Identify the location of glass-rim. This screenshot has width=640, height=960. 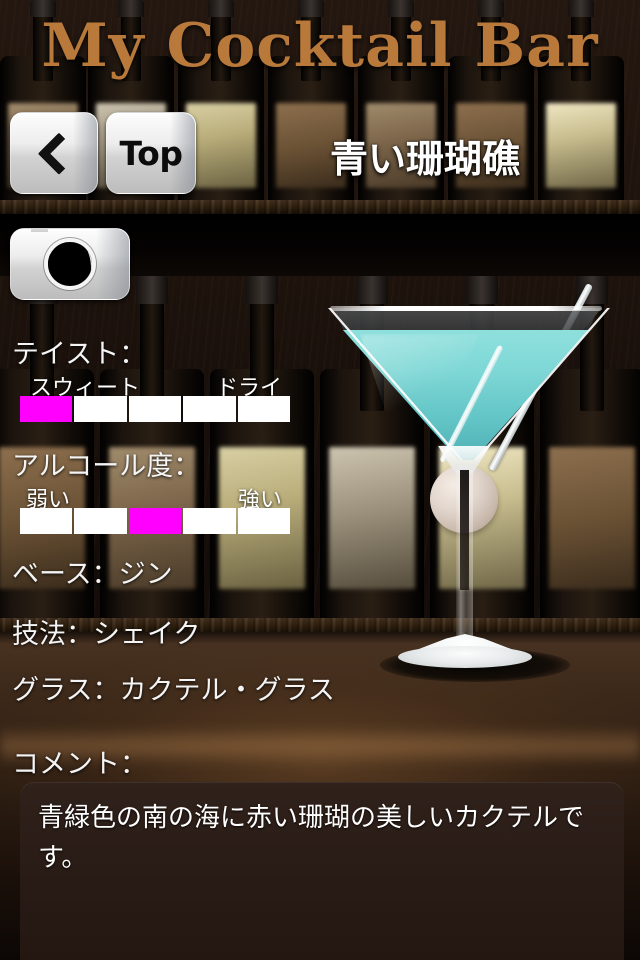
(466, 308).